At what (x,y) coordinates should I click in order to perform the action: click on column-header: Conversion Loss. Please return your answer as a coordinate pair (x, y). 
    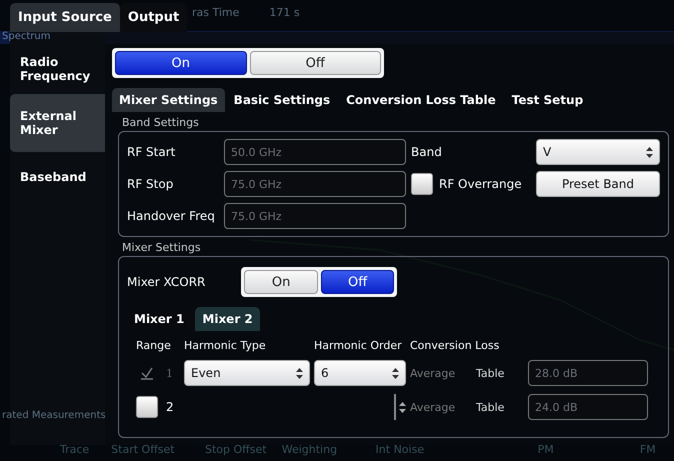
    Looking at the image, I should click on (455, 345).